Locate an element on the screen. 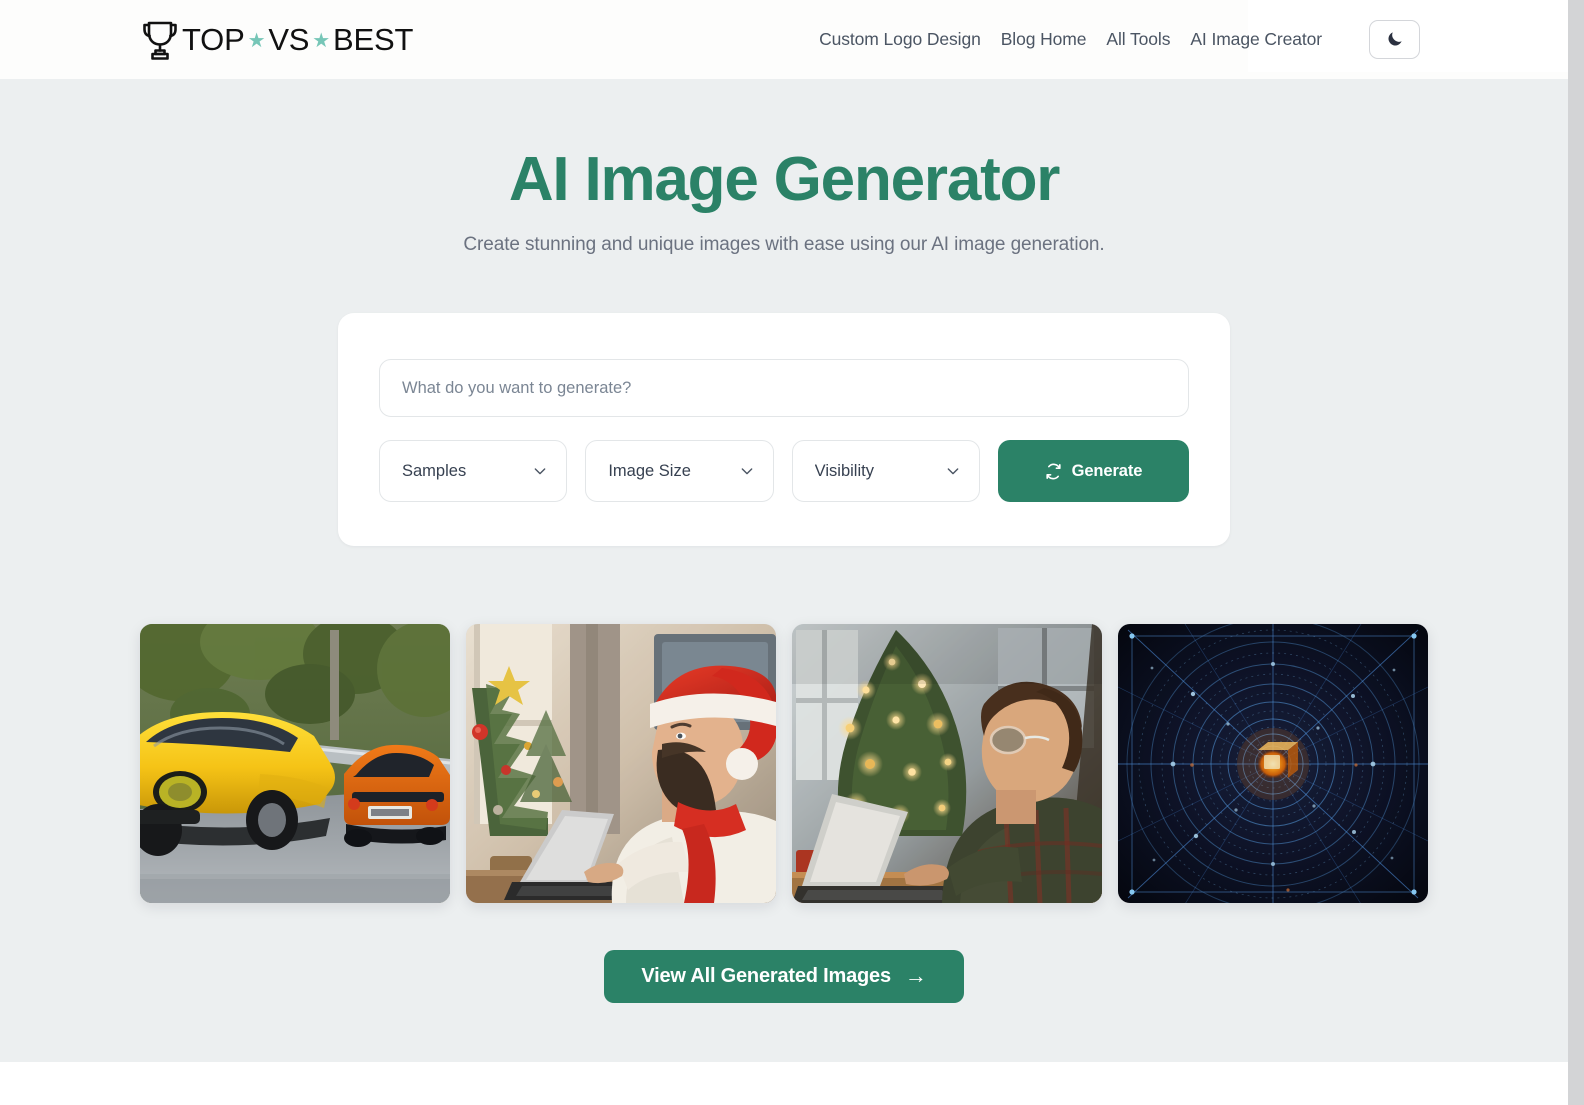 This screenshot has width=1584, height=1105. page-scrollbar is located at coordinates (1576, 552).